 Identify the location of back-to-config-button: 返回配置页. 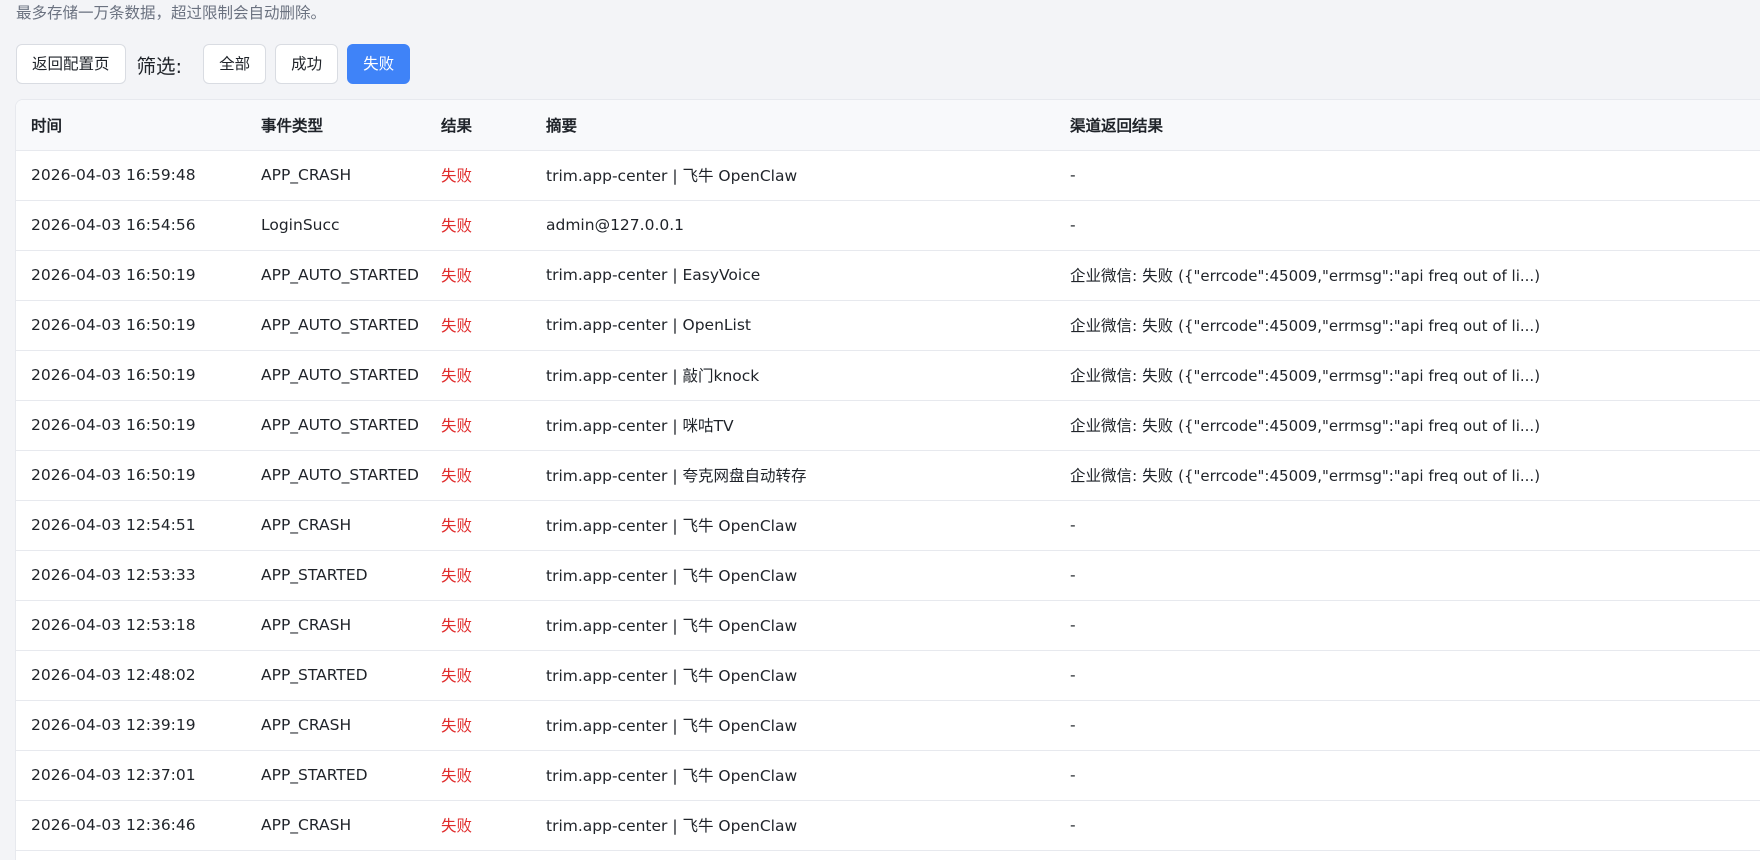
(71, 64).